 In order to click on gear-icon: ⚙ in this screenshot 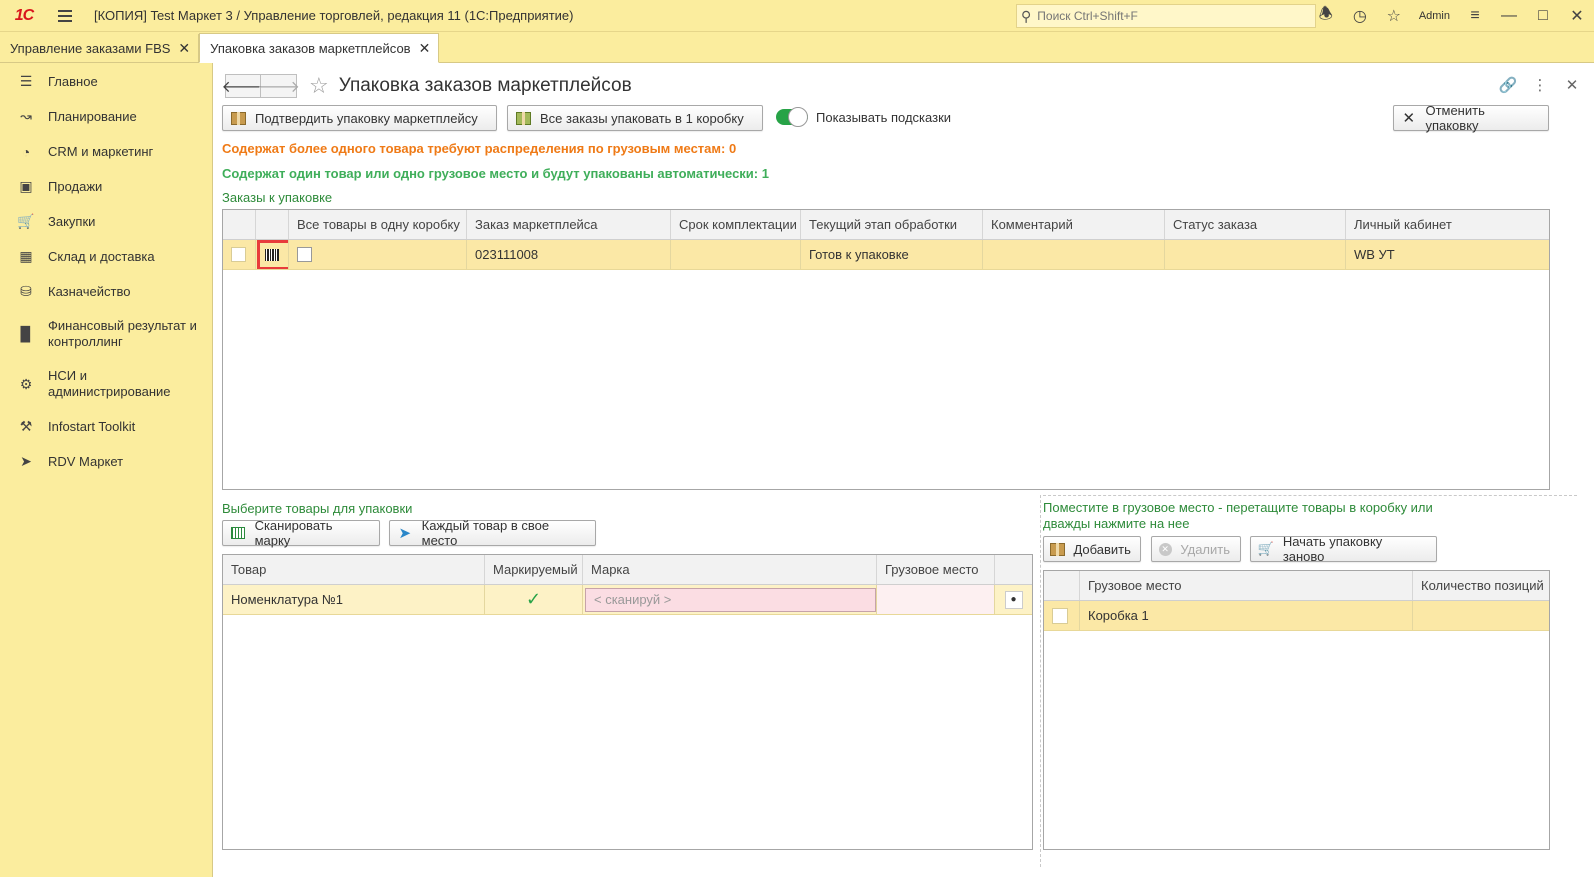, I will do `click(26, 383)`.